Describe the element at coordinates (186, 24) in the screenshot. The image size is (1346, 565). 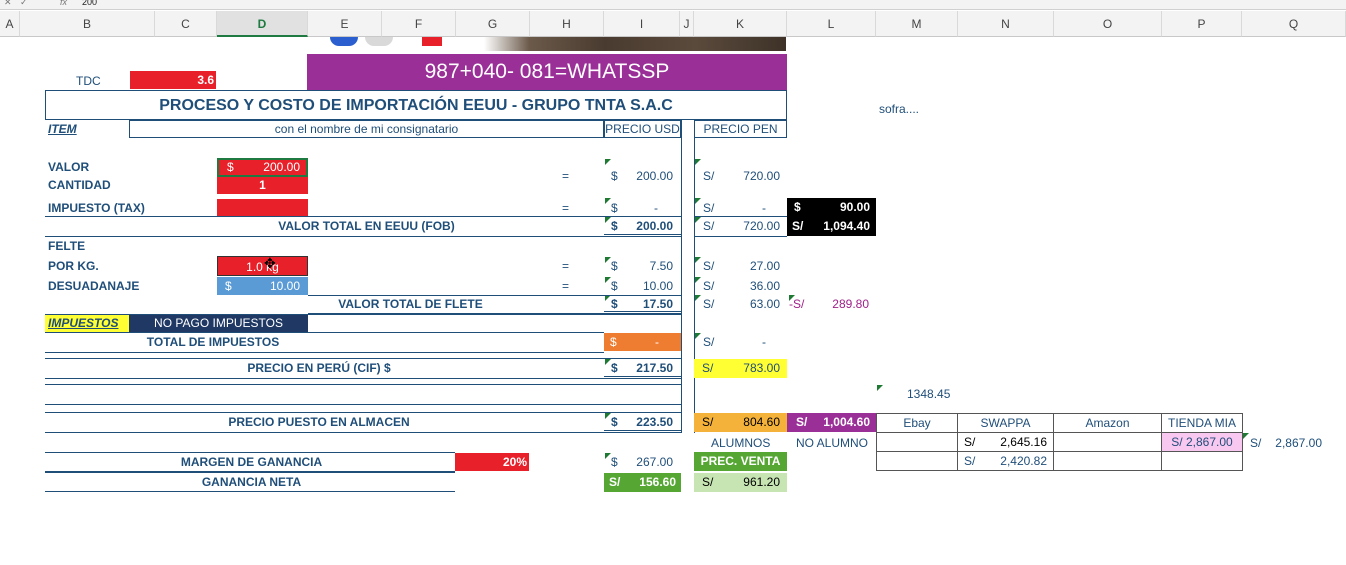
I see `col-header-c: C` at that location.